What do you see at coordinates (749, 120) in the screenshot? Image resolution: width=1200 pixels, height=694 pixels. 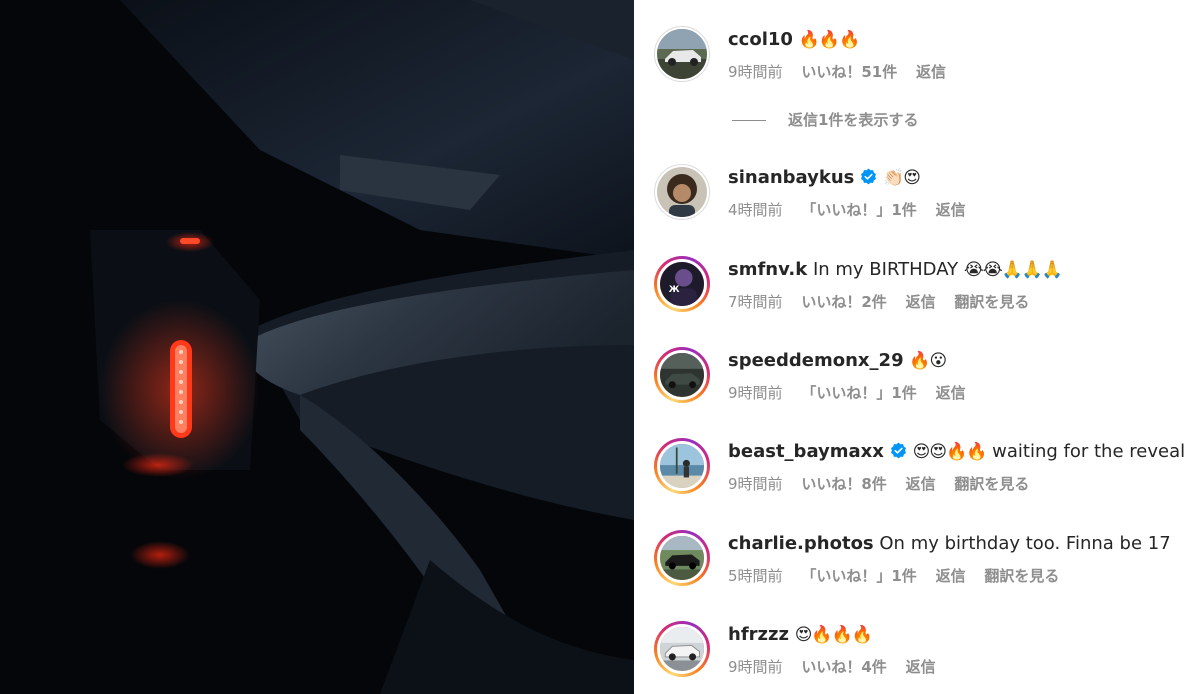 I see `replies-divider` at bounding box center [749, 120].